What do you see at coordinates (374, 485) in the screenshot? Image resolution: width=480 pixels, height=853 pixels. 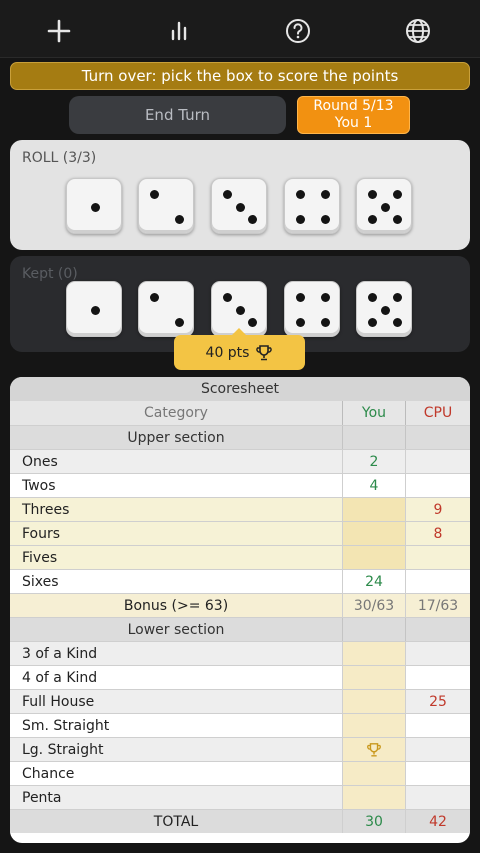 I see `you-score-cell: 4` at bounding box center [374, 485].